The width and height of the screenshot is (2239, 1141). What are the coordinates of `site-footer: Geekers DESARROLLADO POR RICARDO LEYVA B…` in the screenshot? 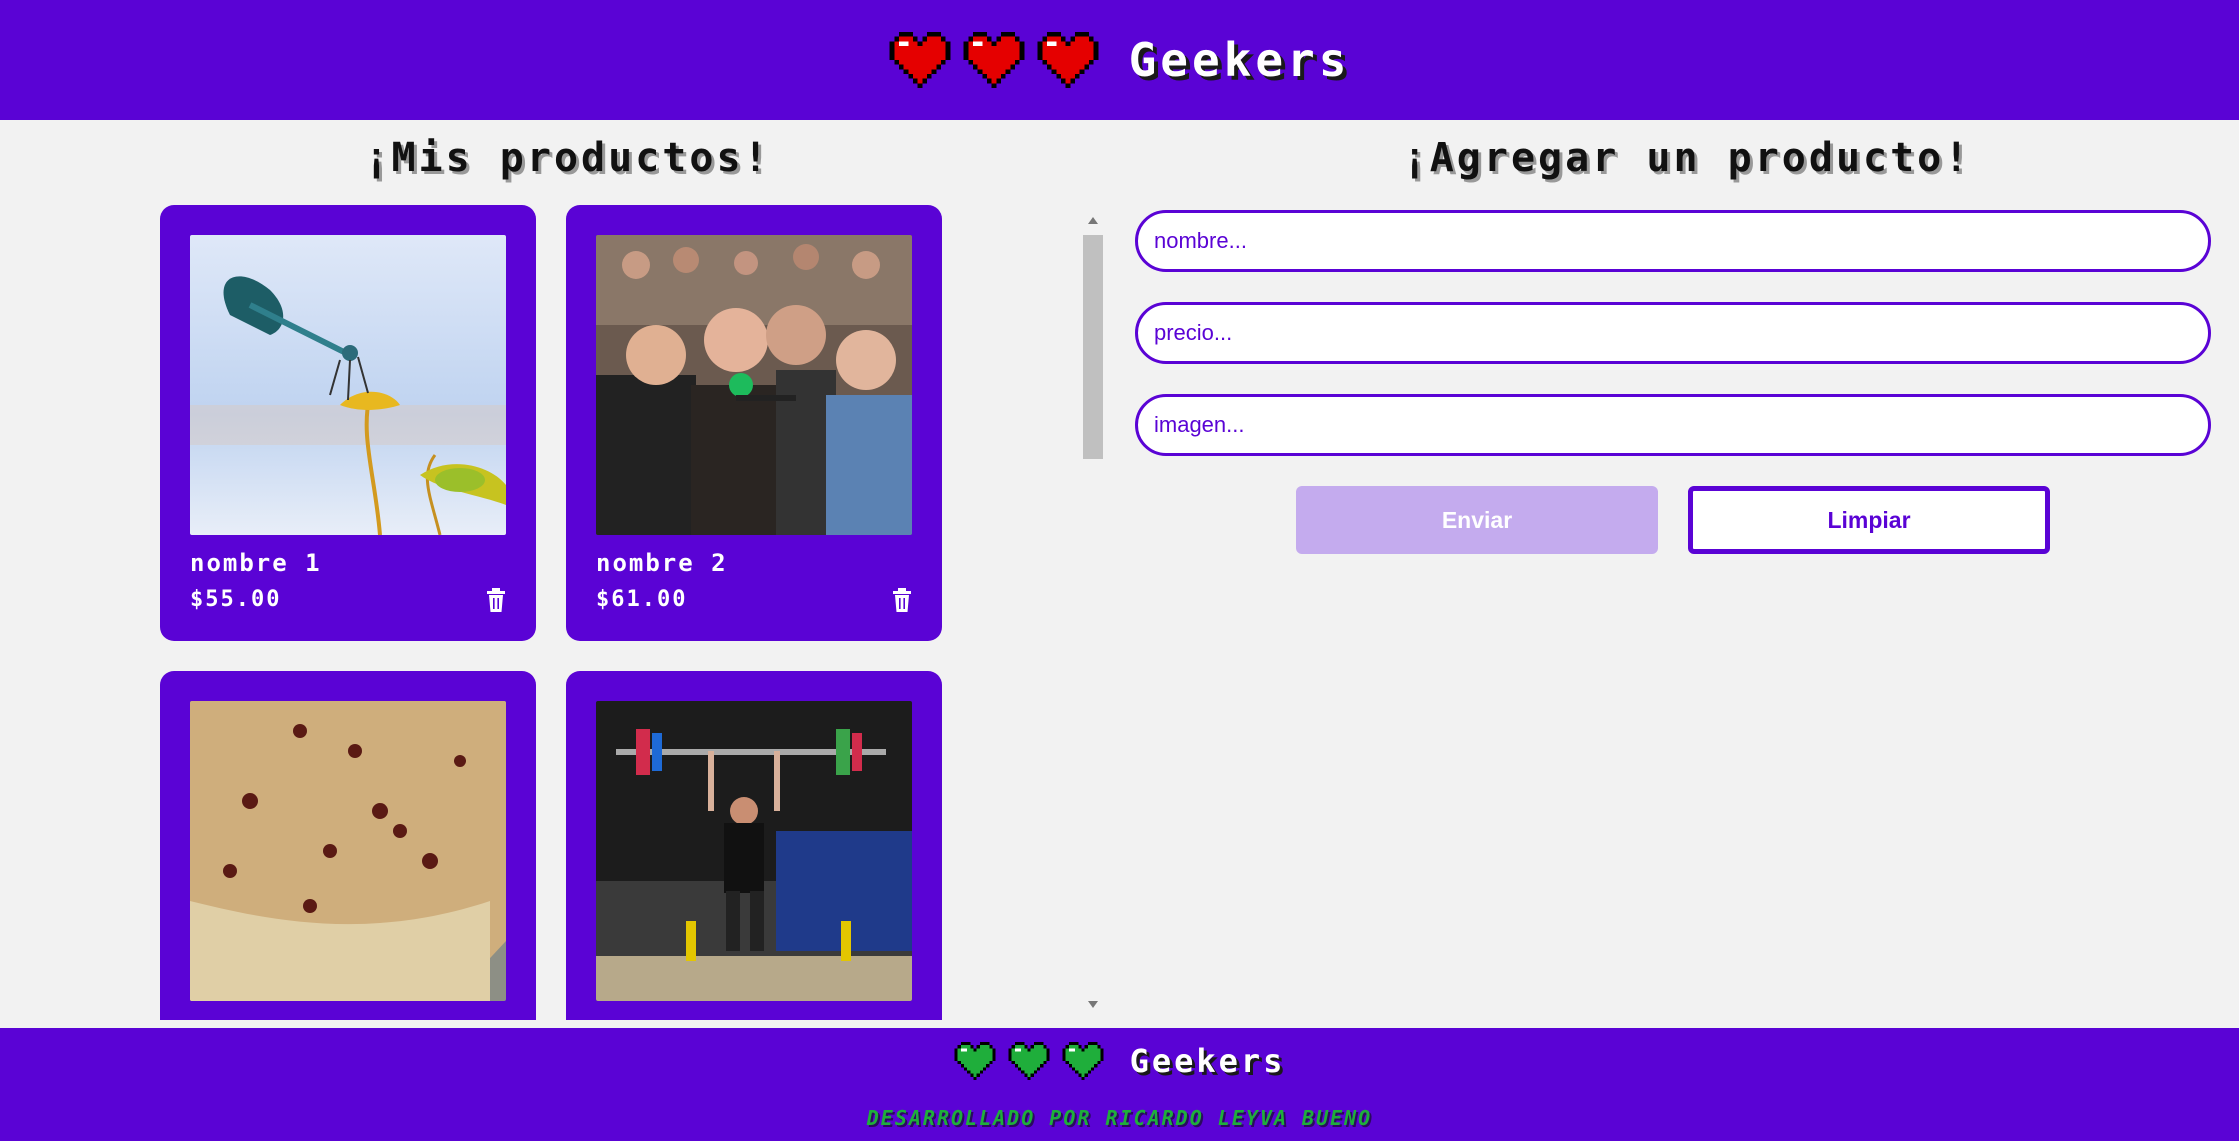 It's located at (1119, 1084).